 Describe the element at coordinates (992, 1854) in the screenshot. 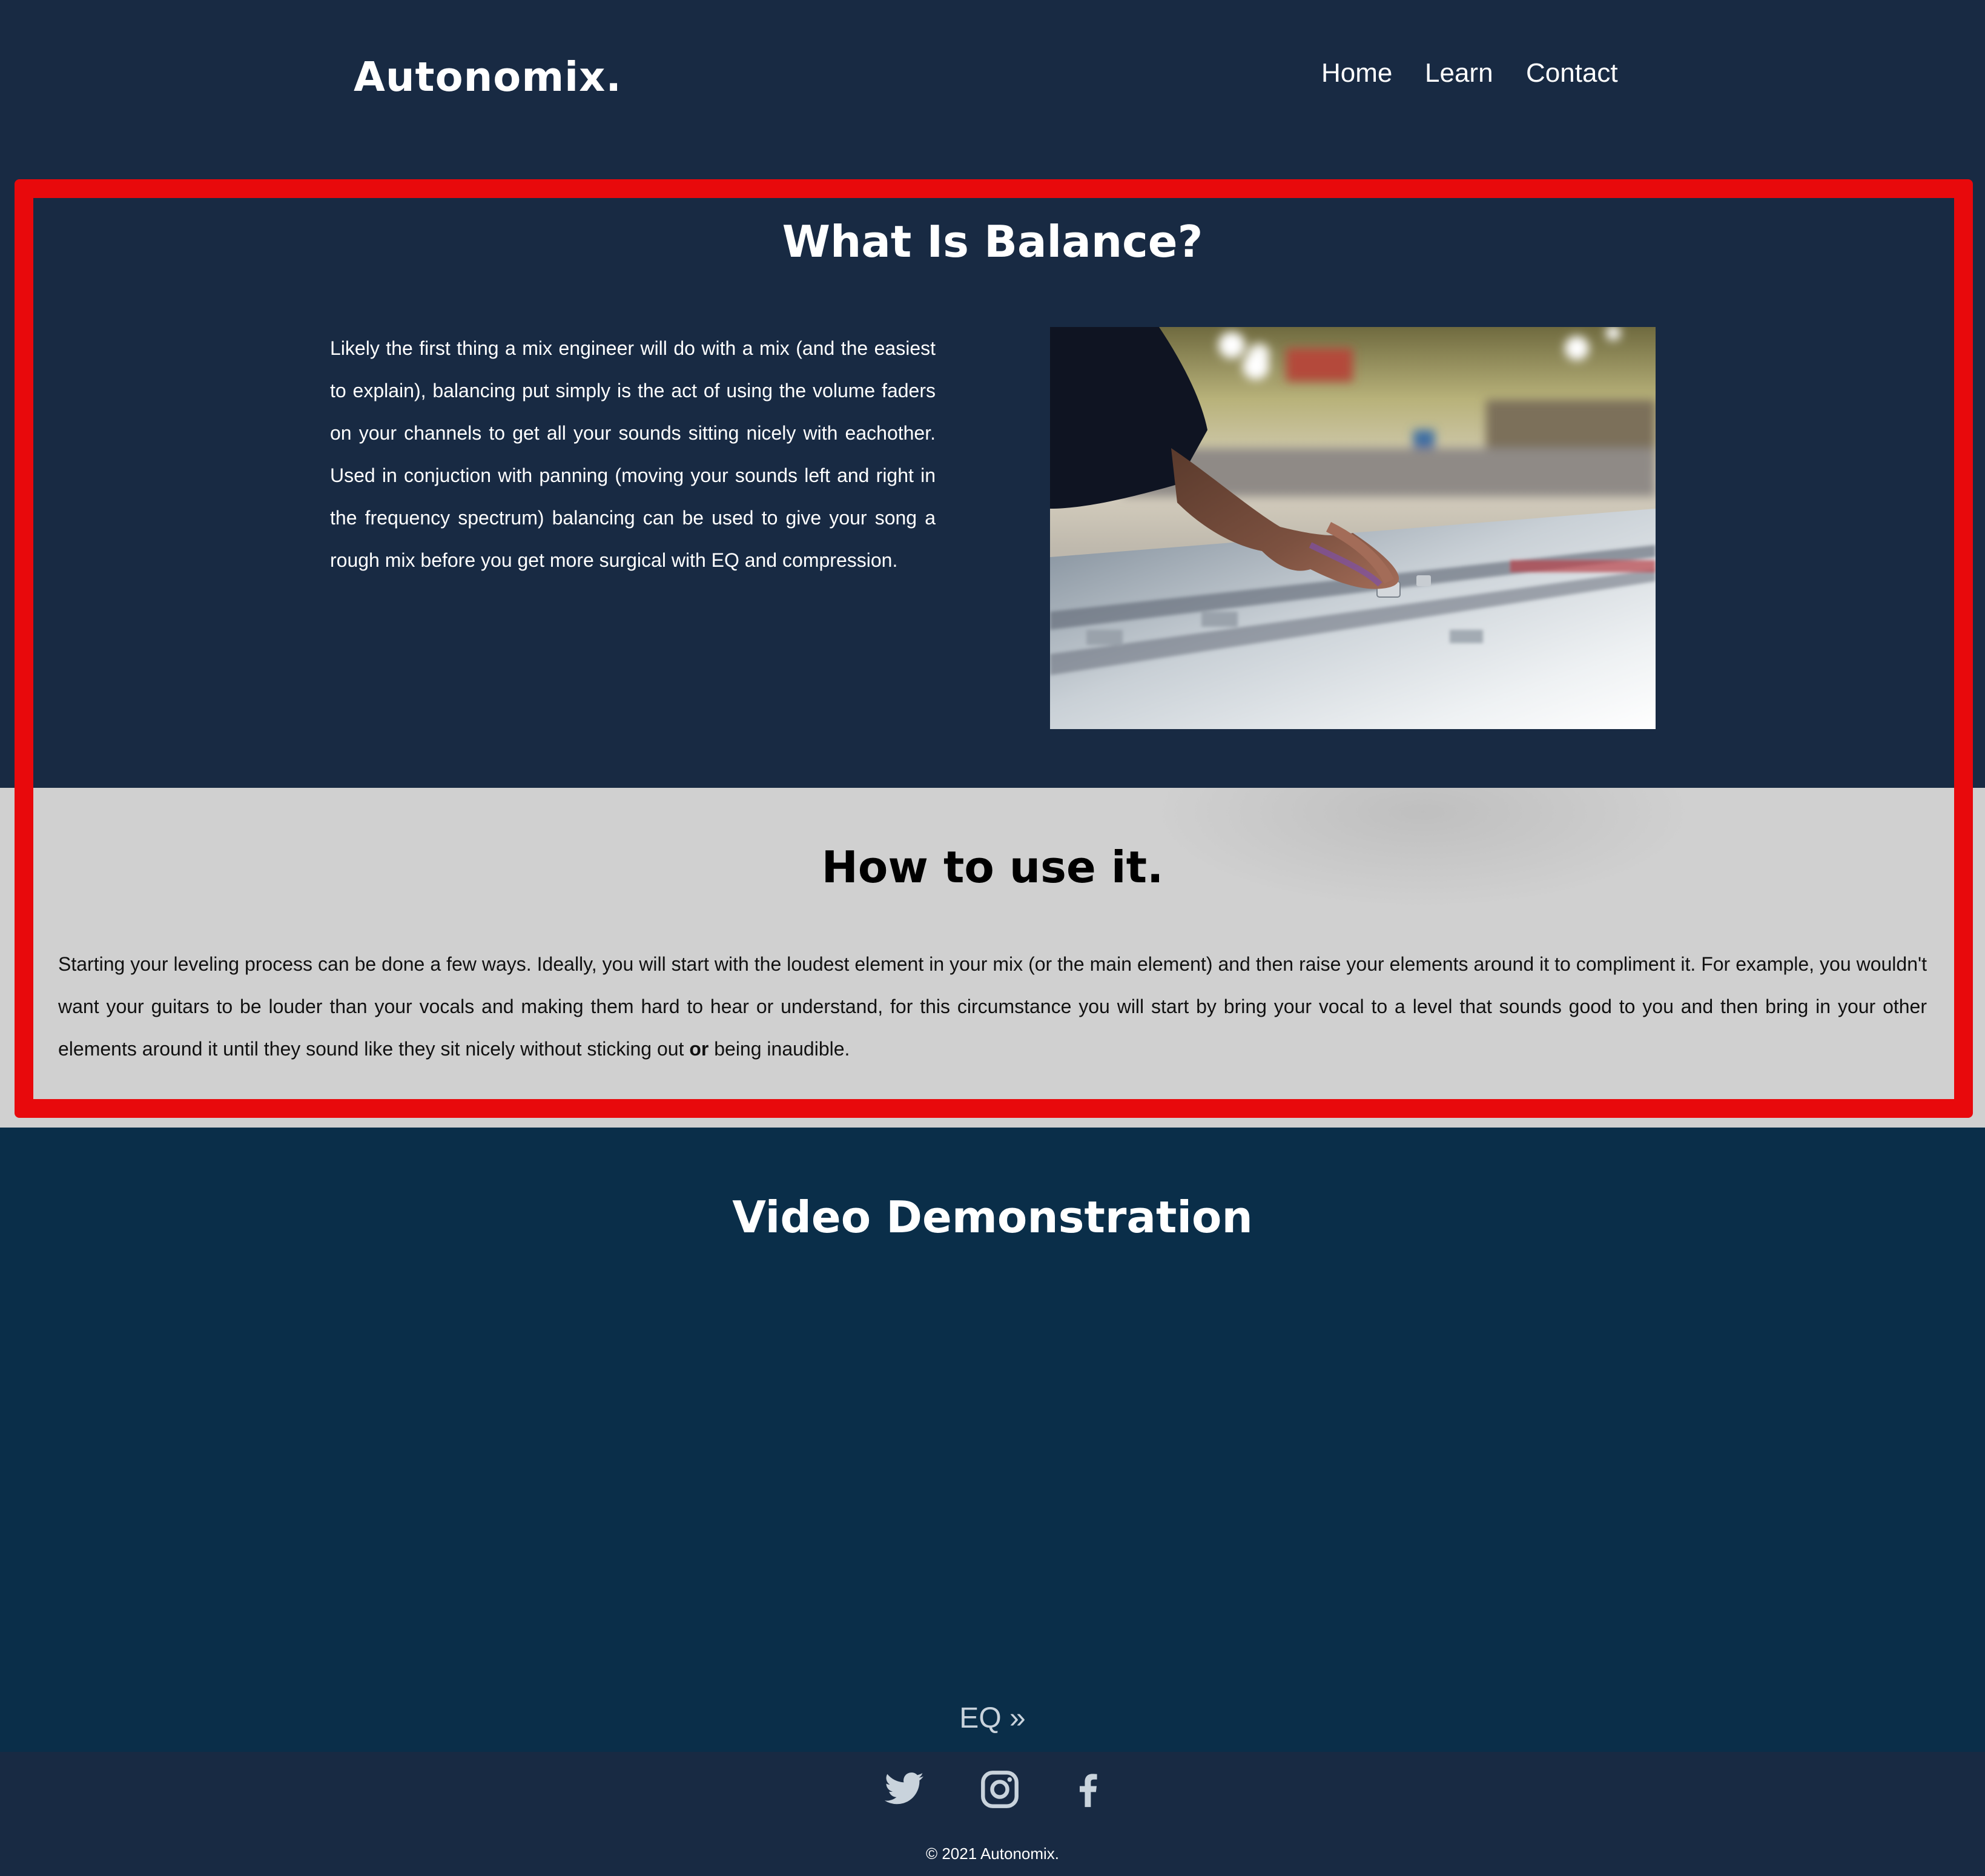

I see `copyright: © 2021 Autonomix.` at that location.